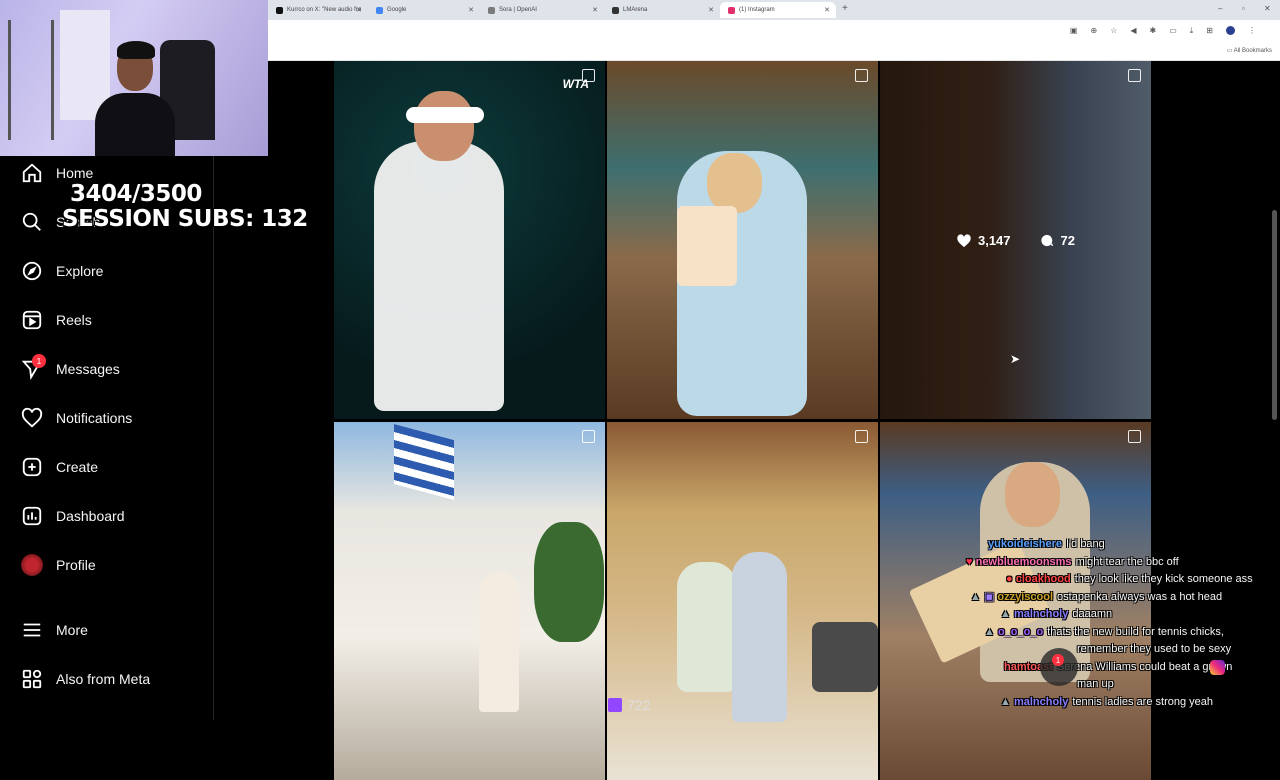  I want to click on sidebar-item-also-from-meta: Also from Meta, so click(85, 679).